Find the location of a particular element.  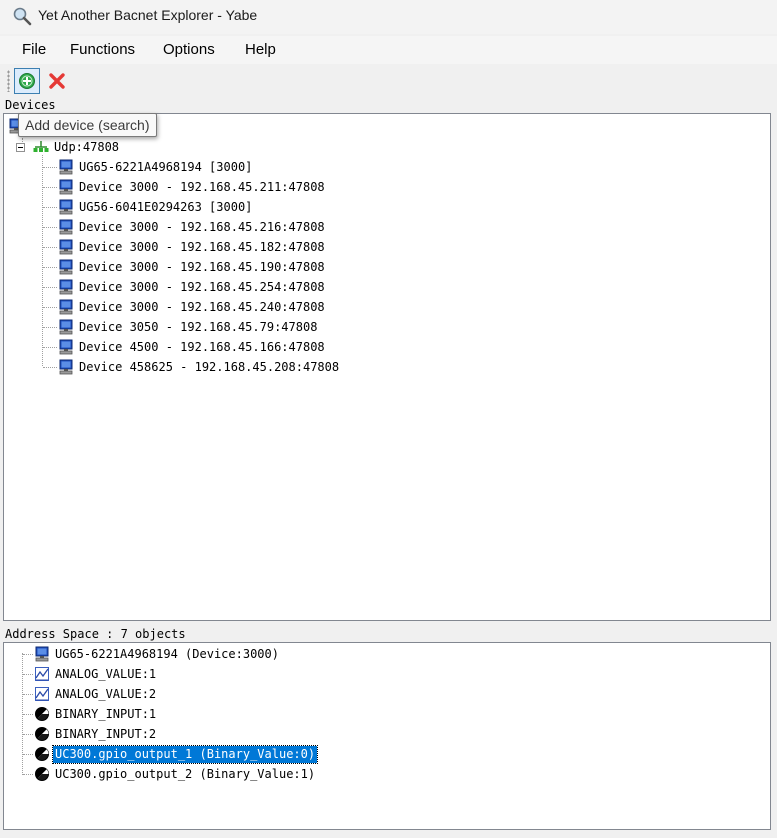

device-node: UG65-6221A4968194 [3000] is located at coordinates (156, 167).